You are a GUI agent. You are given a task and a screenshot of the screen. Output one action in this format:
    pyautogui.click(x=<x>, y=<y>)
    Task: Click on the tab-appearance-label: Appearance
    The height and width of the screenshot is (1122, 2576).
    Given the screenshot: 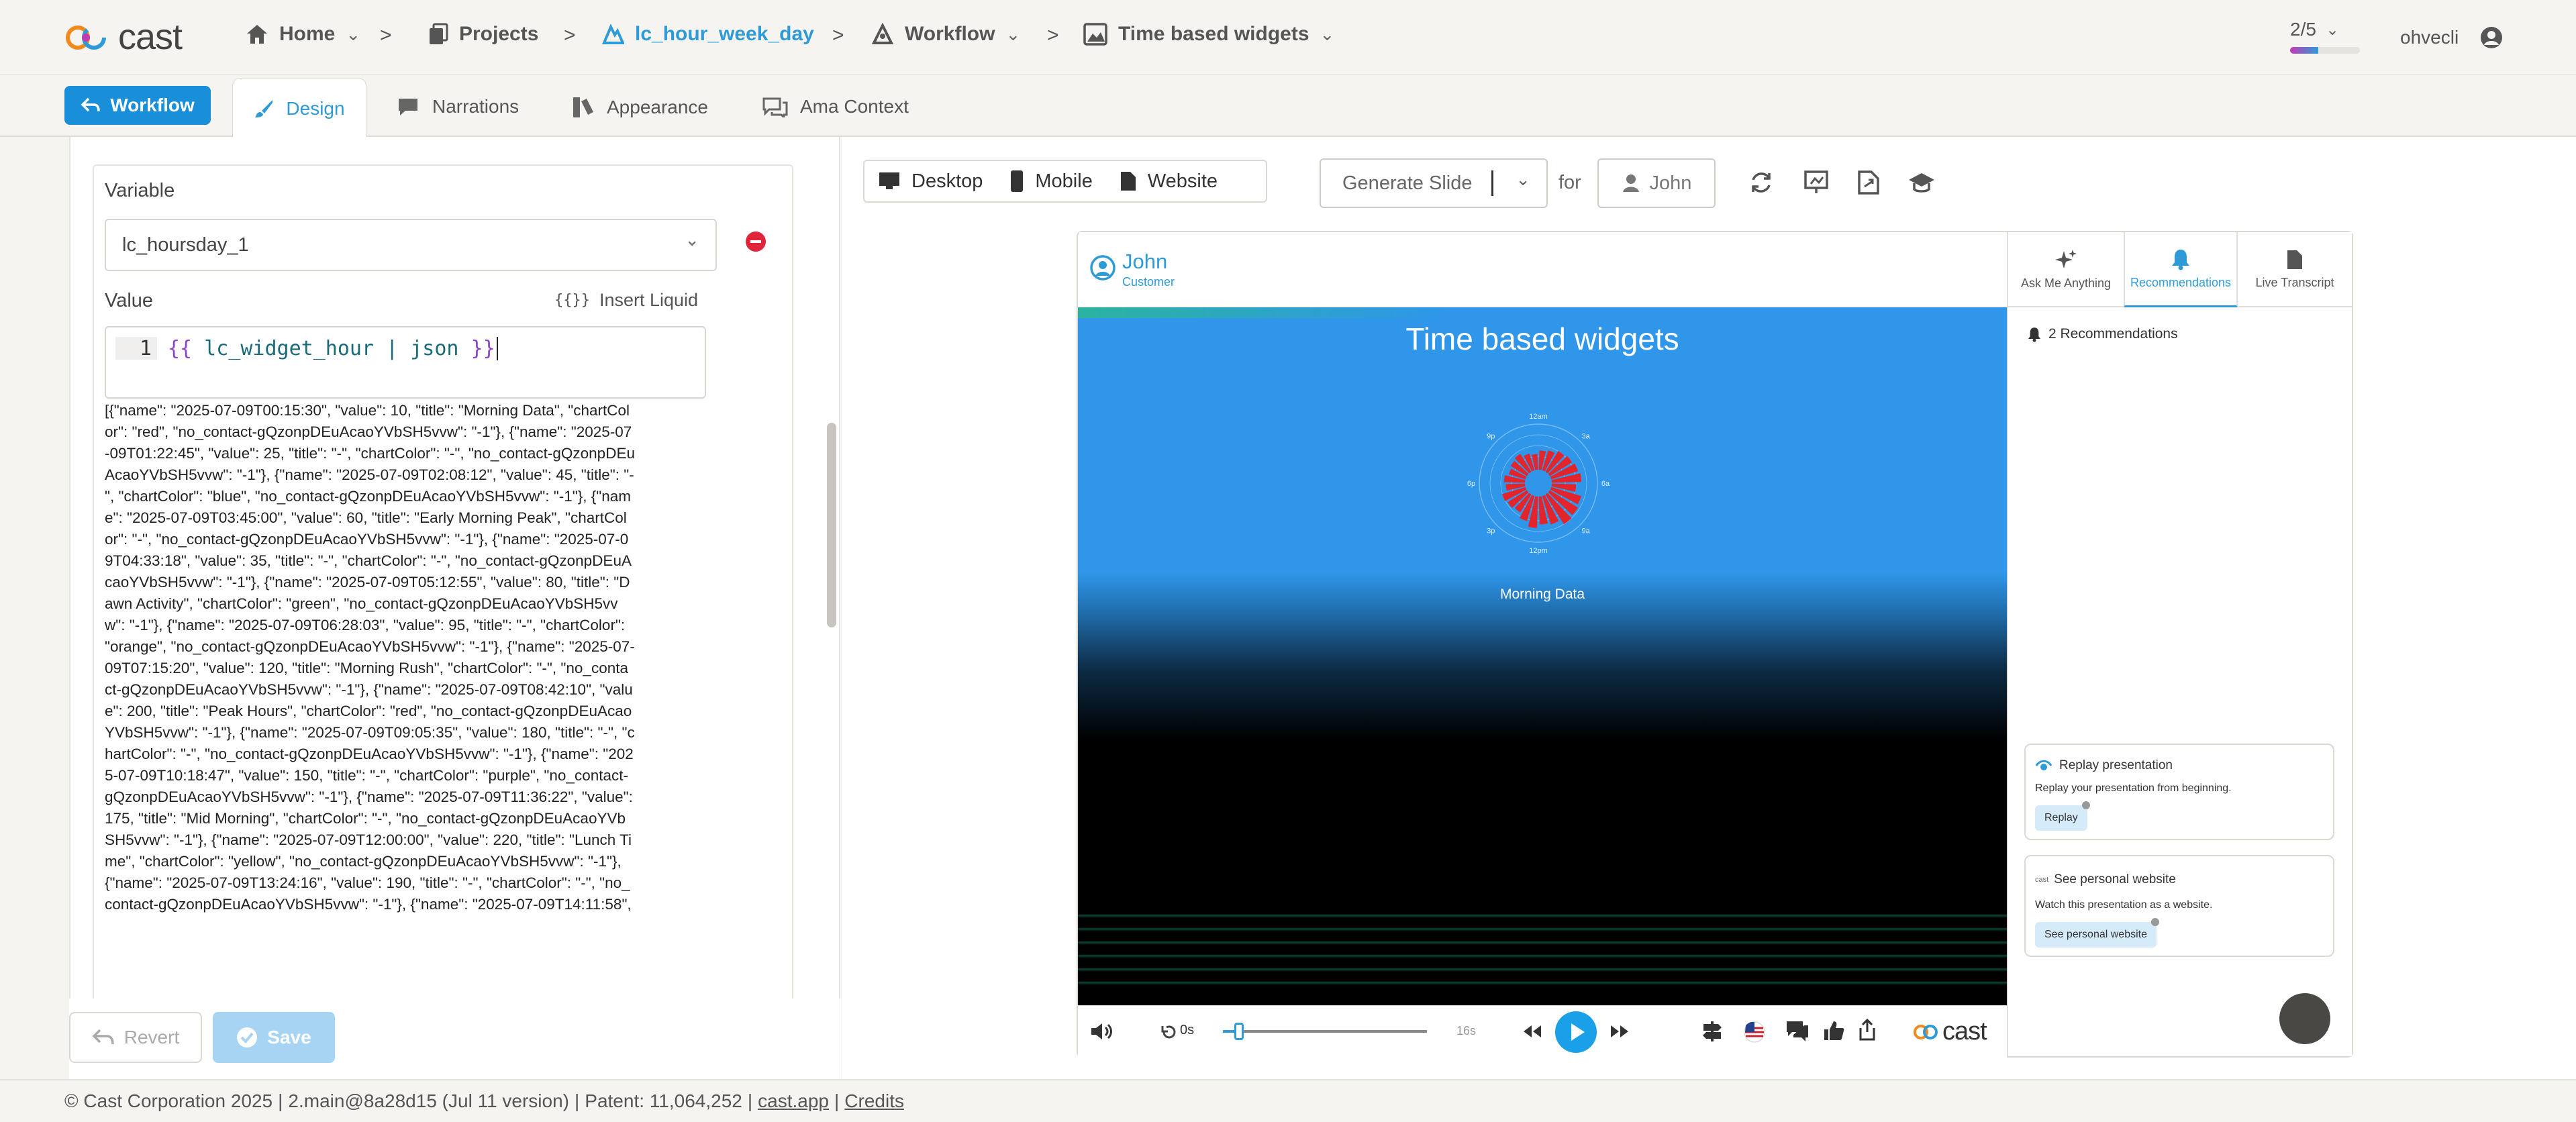 What is the action you would take?
    pyautogui.click(x=658, y=107)
    